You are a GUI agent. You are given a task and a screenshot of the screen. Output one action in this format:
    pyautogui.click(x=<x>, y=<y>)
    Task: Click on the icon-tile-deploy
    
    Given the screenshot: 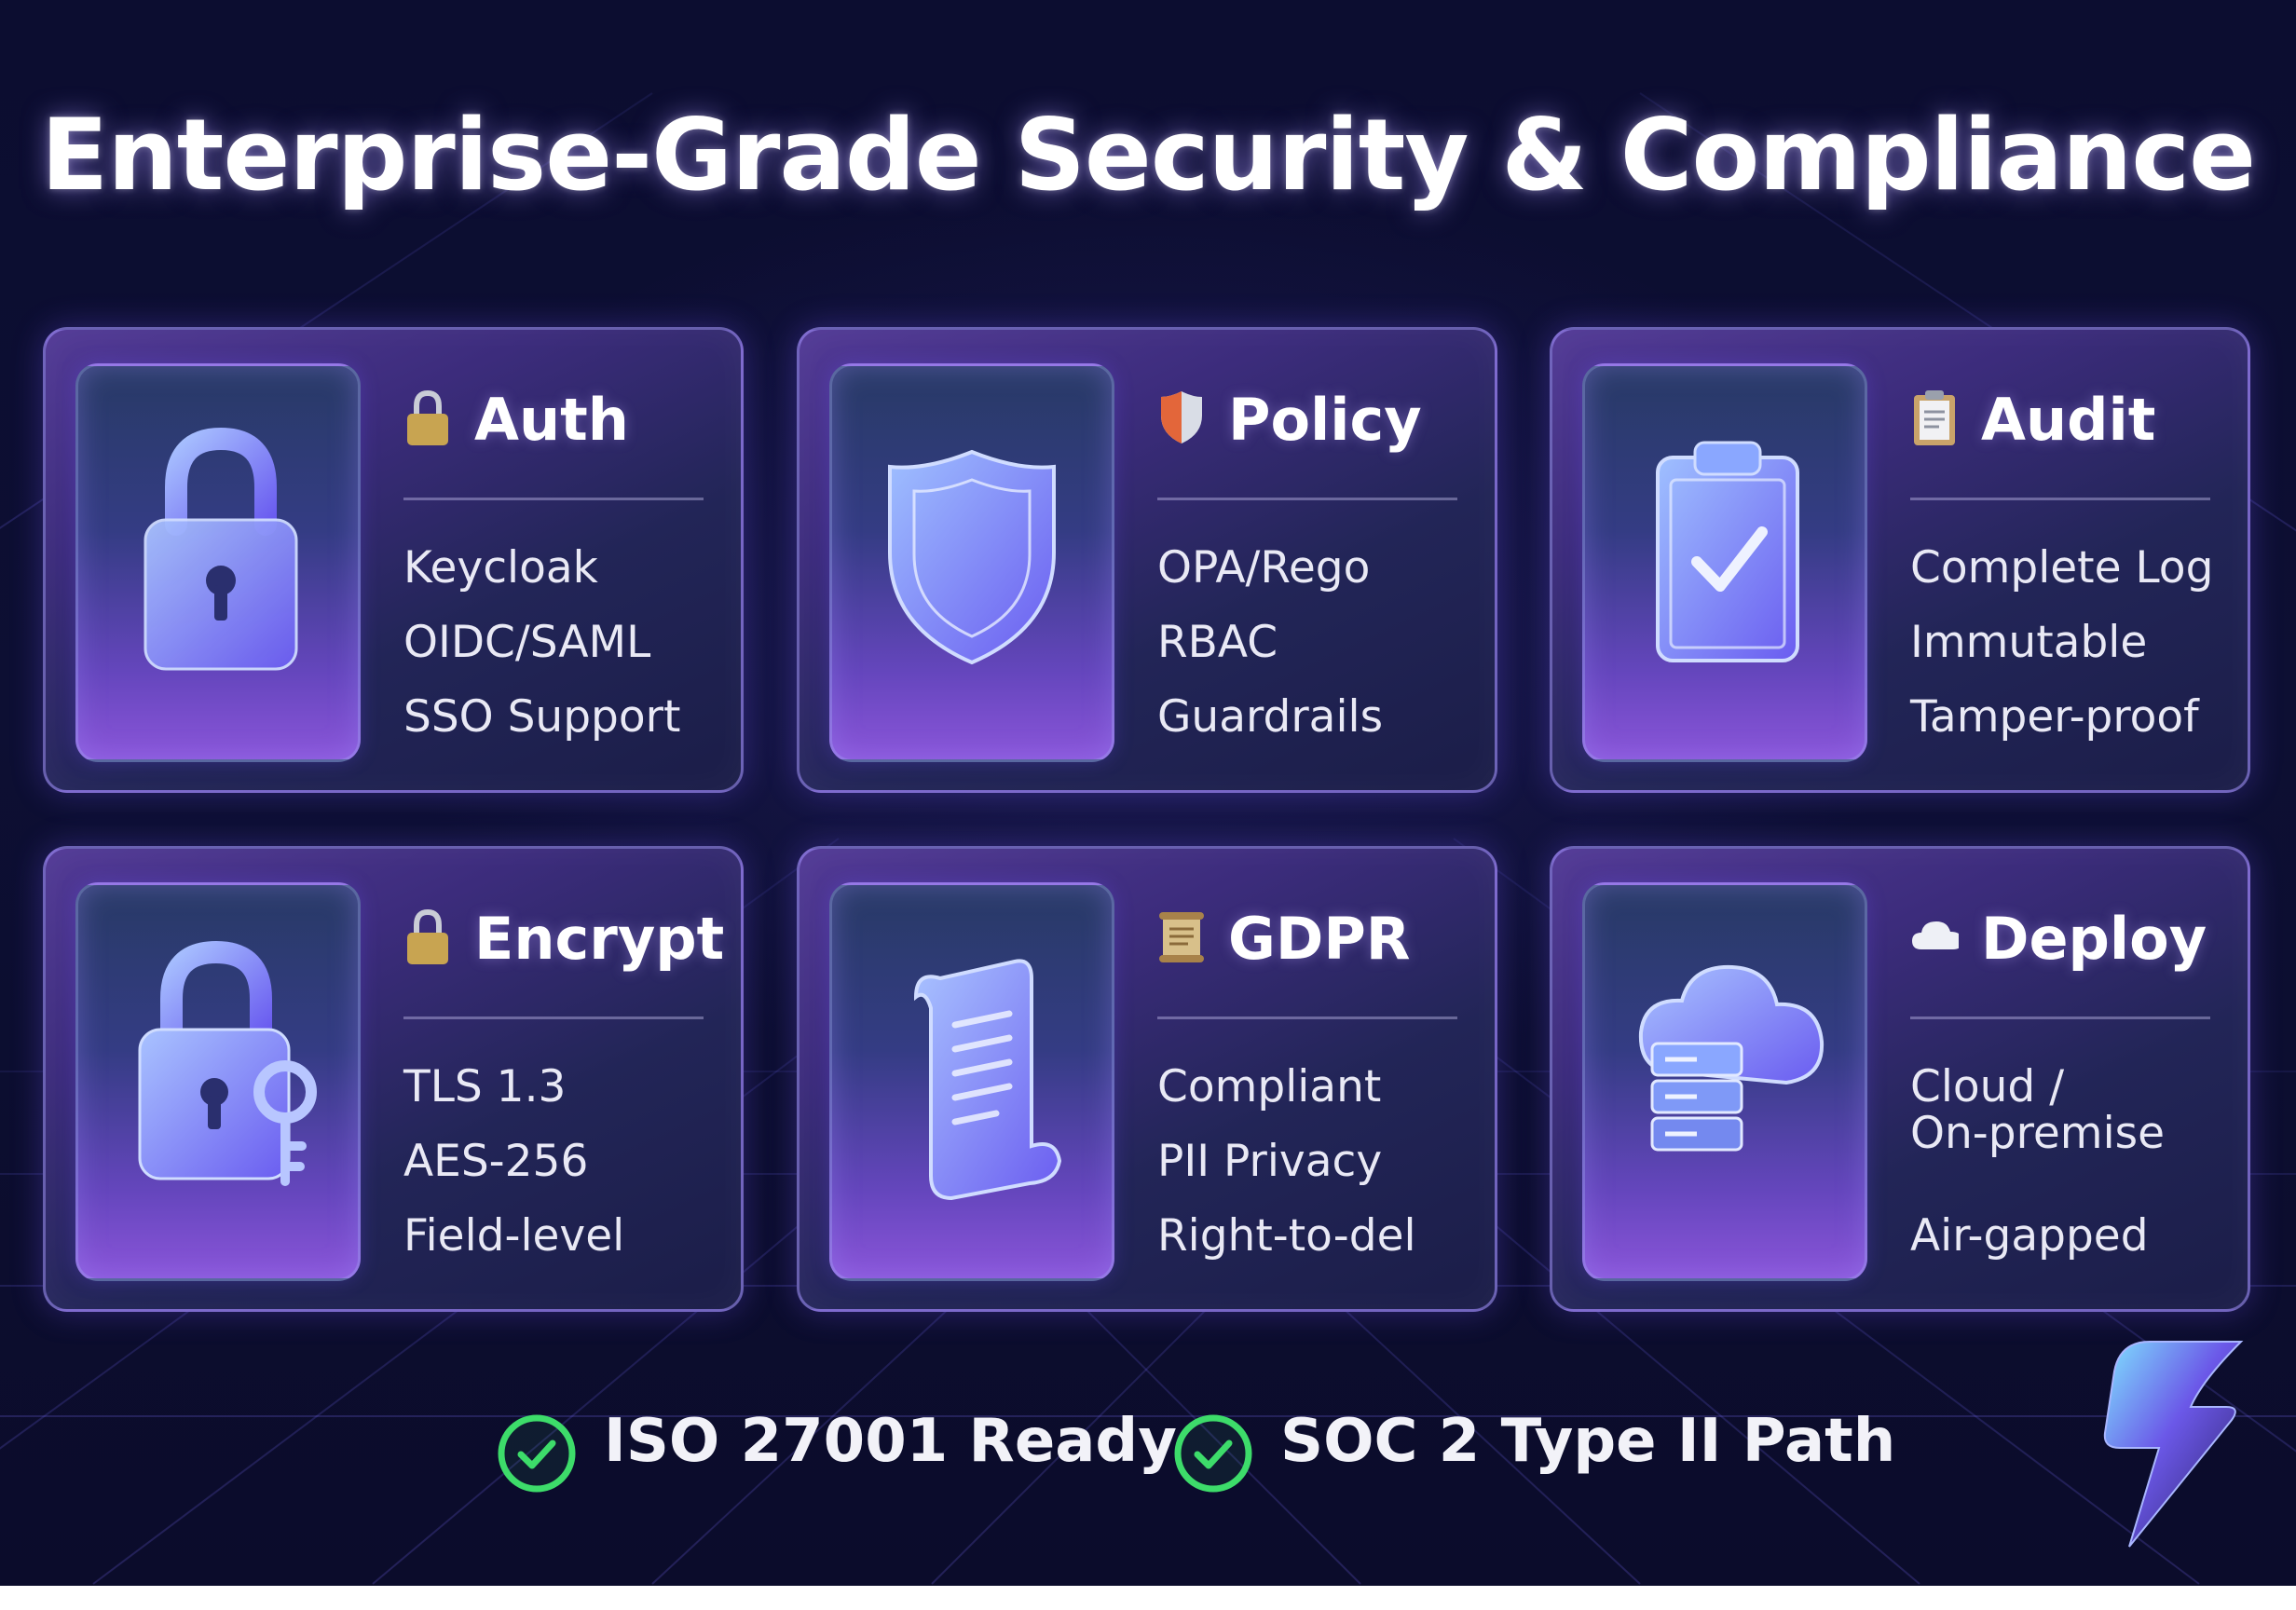 What is the action you would take?
    pyautogui.click(x=1724, y=1081)
    